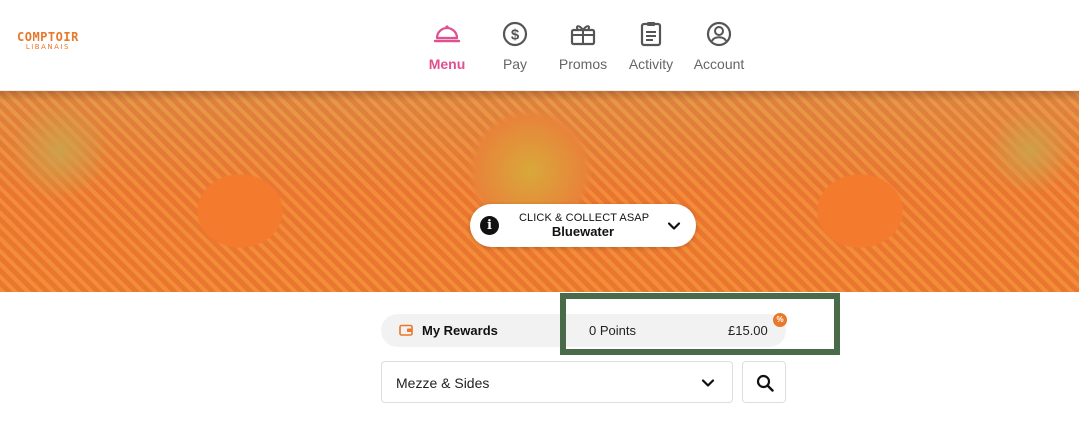 This screenshot has height=441, width=1079. Describe the element at coordinates (584, 330) in the screenshot. I see `rewards-bar: My Rewards 0 Points £15.00 %` at that location.